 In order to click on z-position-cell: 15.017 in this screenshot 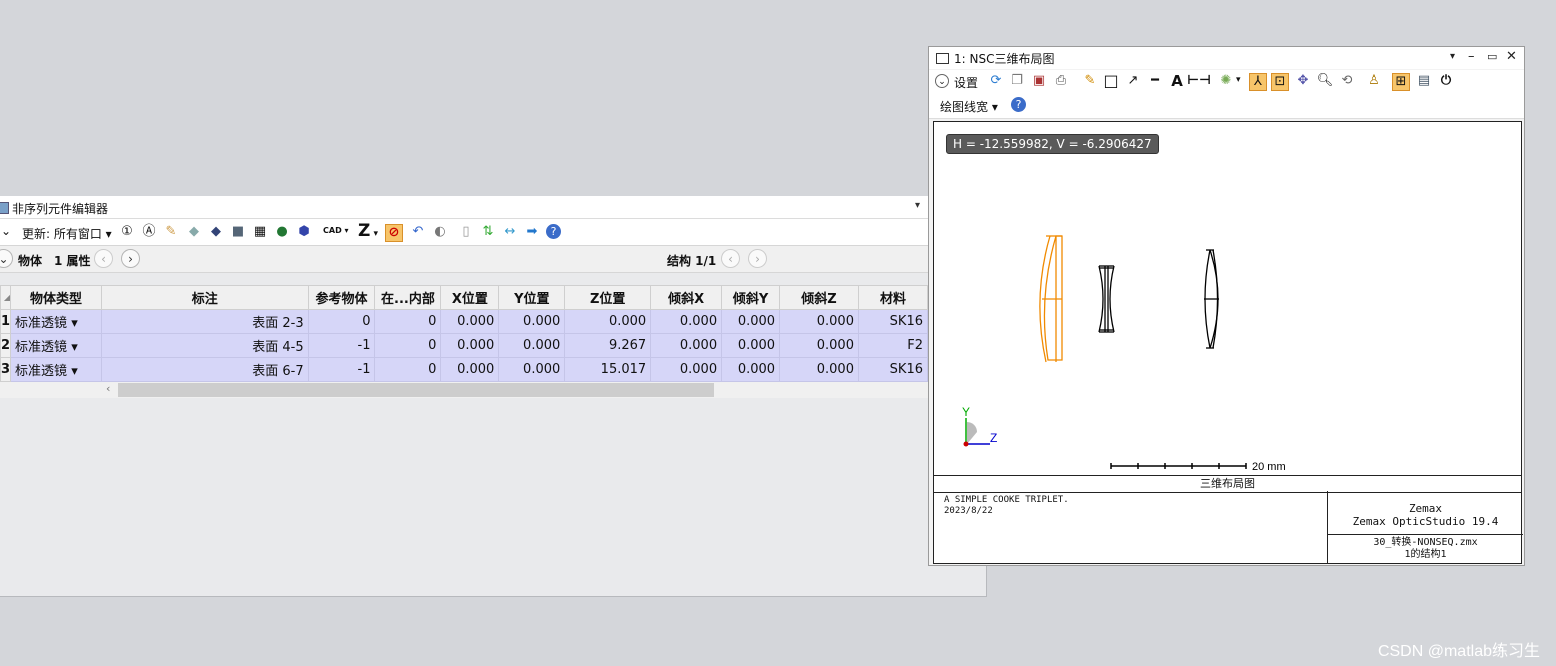, I will do `click(608, 369)`.